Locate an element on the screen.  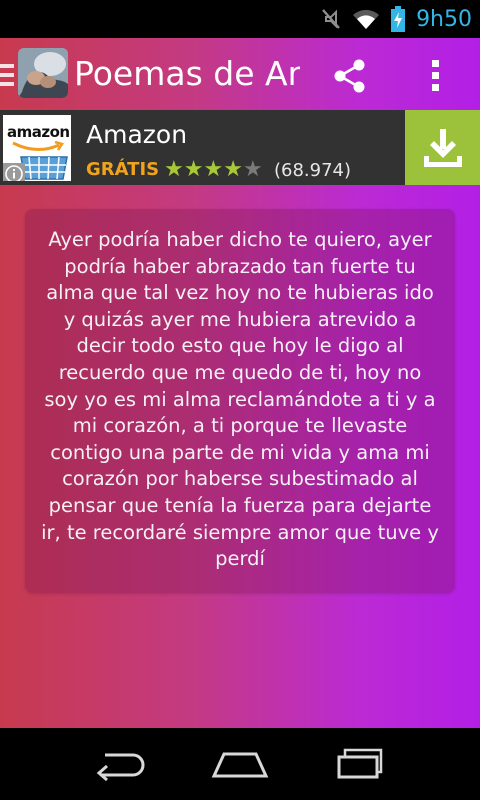
ad-download-button is located at coordinates (442, 147).